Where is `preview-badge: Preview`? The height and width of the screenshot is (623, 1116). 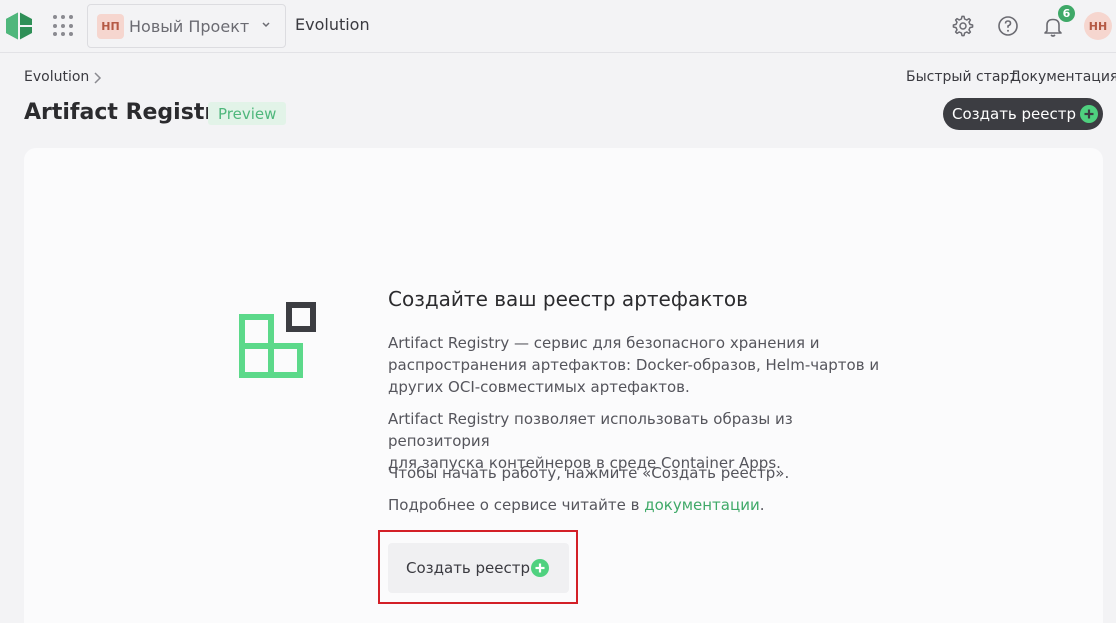 preview-badge: Preview is located at coordinates (247, 113).